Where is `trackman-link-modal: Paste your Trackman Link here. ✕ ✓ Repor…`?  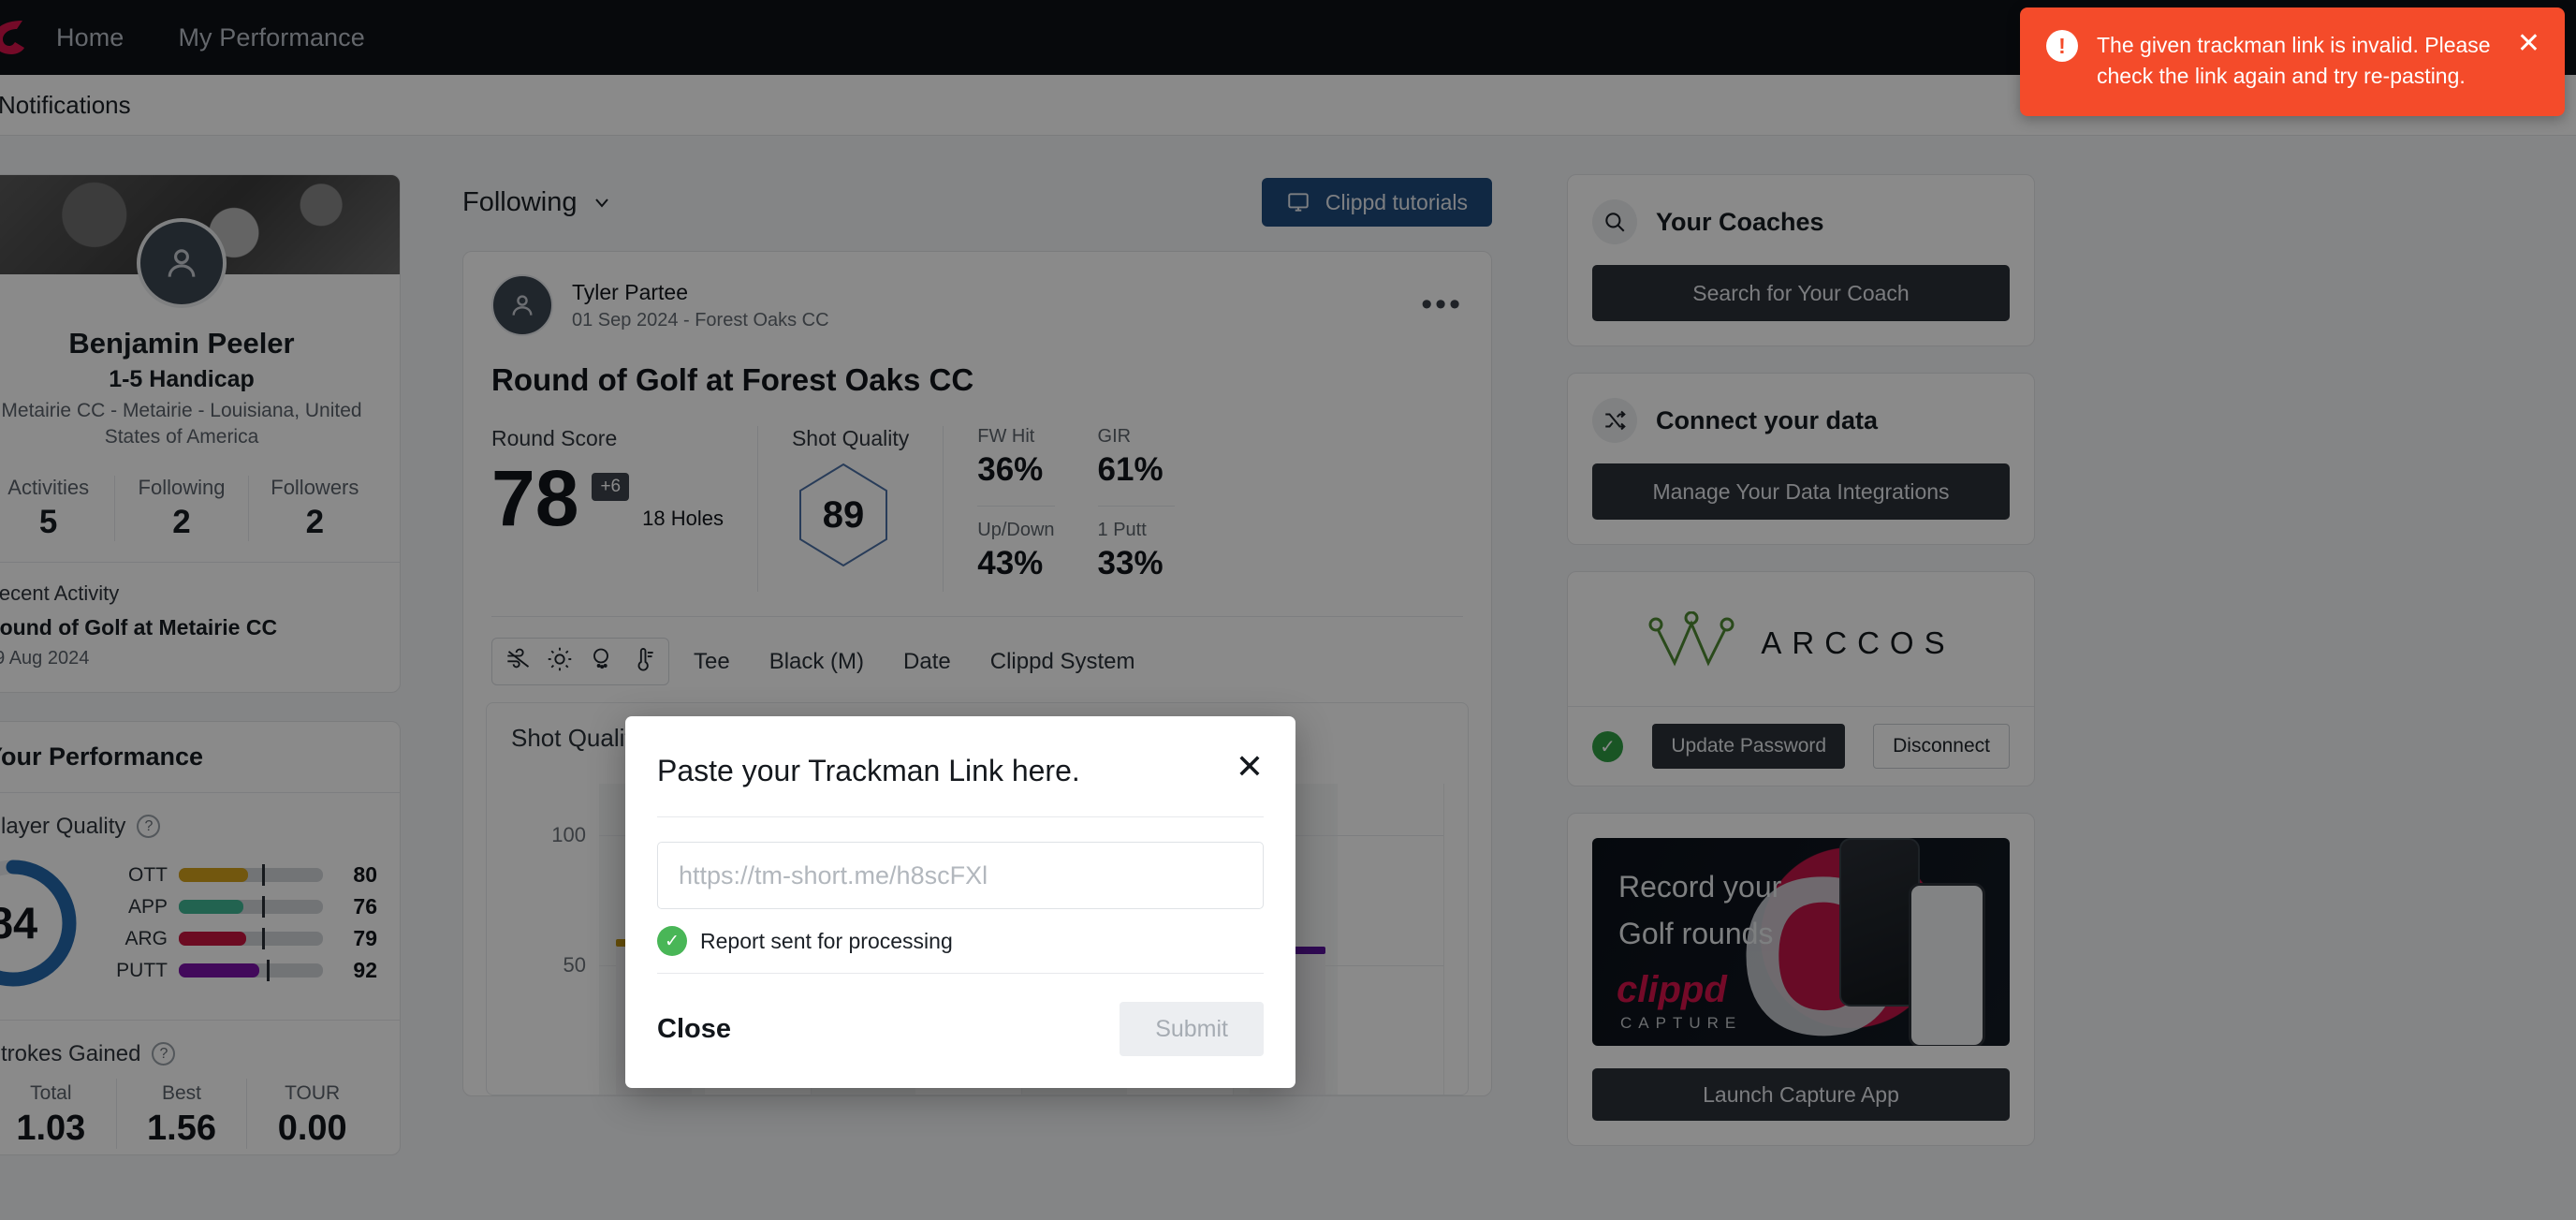 trackman-link-modal: Paste your Trackman Link here. ✕ ✓ Repor… is located at coordinates (960, 902).